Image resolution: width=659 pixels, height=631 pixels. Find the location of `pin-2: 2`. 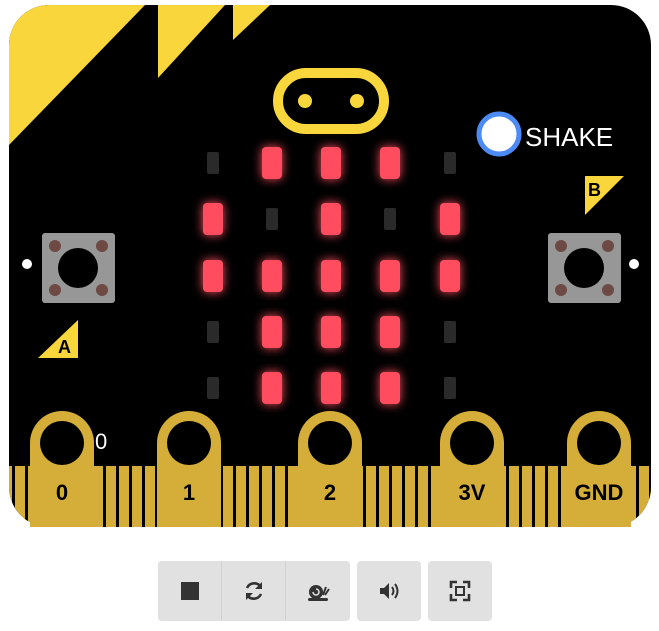

pin-2: 2 is located at coordinates (330, 469).